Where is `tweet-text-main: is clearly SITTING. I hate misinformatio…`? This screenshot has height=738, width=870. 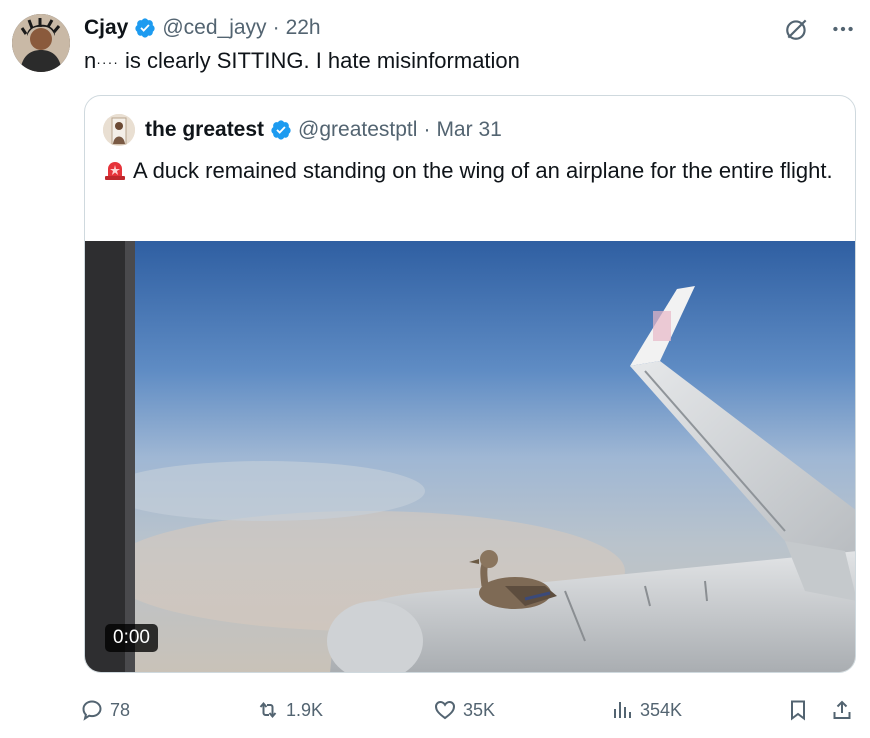
tweet-text-main: is clearly SITTING. I hate misinformatio… is located at coordinates (319, 60).